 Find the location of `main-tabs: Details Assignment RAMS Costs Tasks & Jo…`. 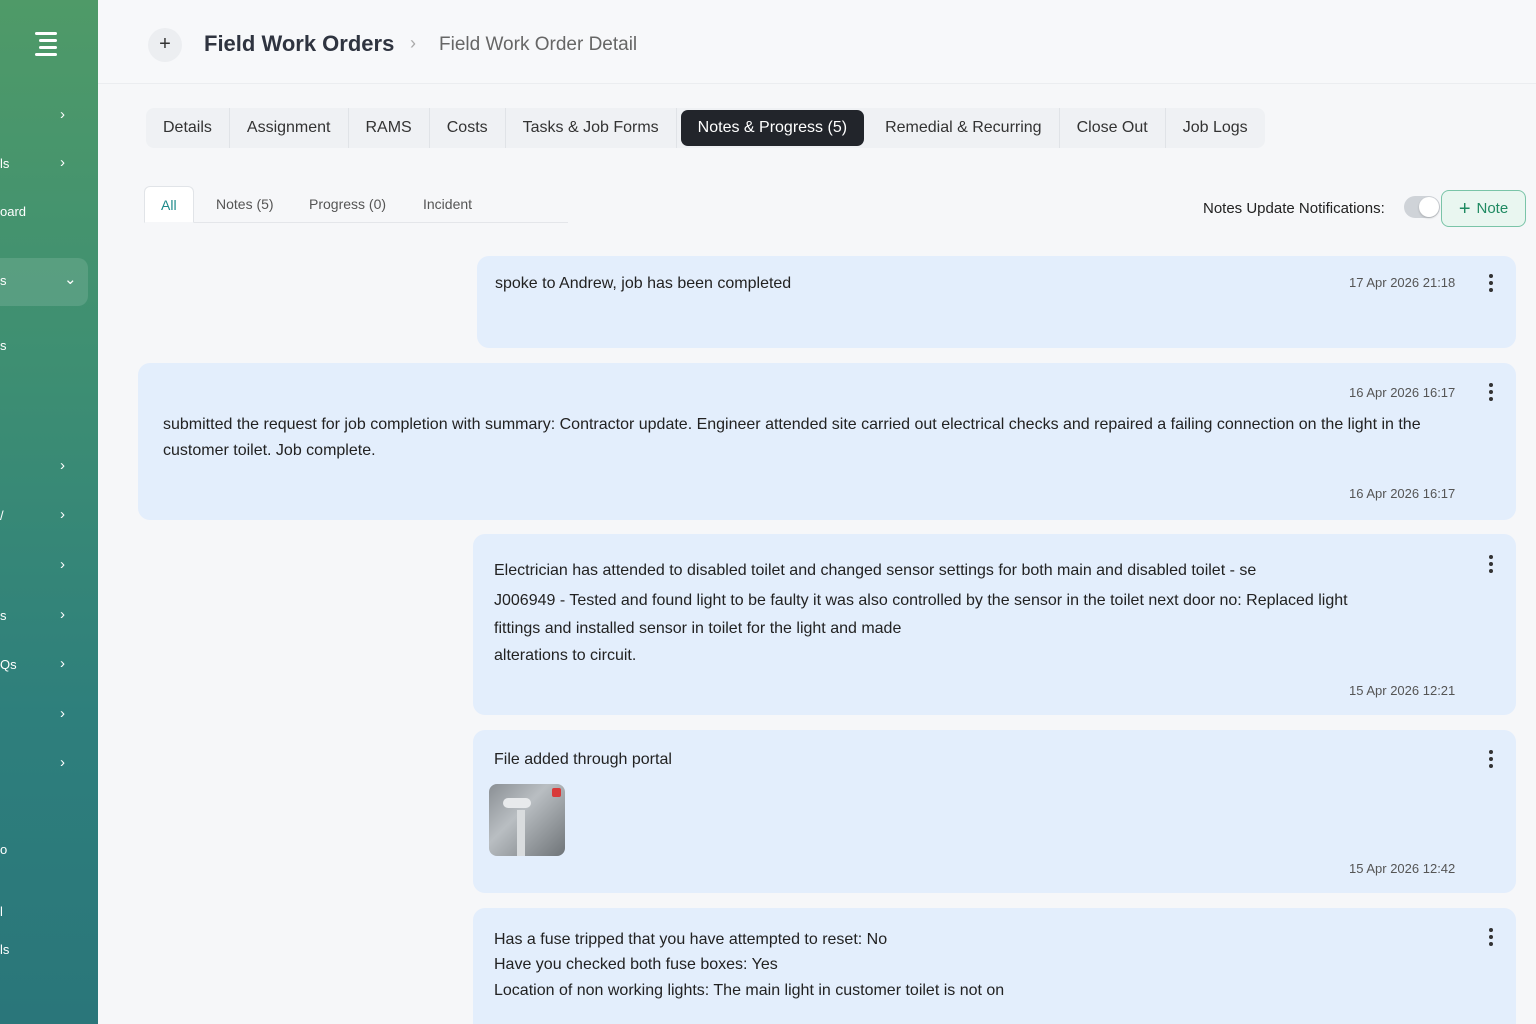

main-tabs: Details Assignment RAMS Costs Tasks & Jo… is located at coordinates (705, 128).